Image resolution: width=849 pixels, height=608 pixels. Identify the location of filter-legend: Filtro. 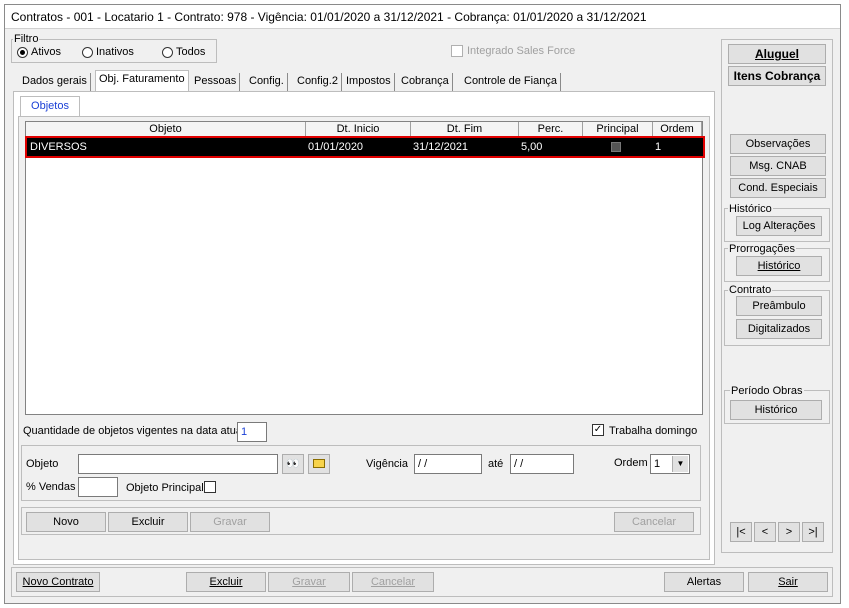
(26, 39).